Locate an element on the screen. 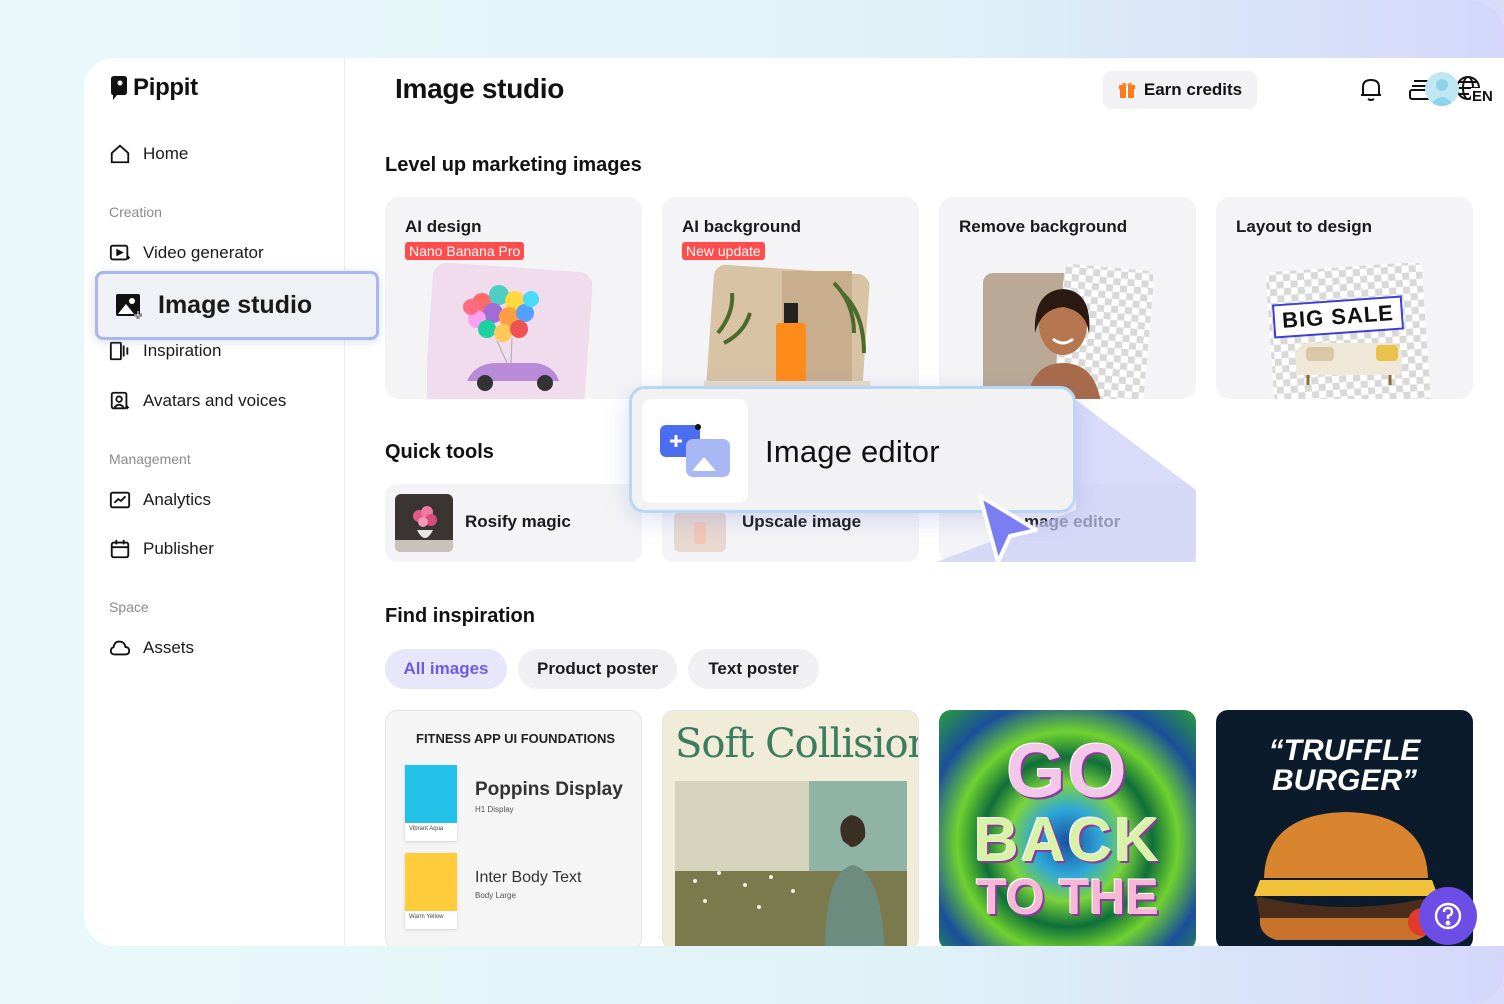 This screenshot has width=1504, height=1004. sidebar-item-label: Image studio is located at coordinates (235, 305).